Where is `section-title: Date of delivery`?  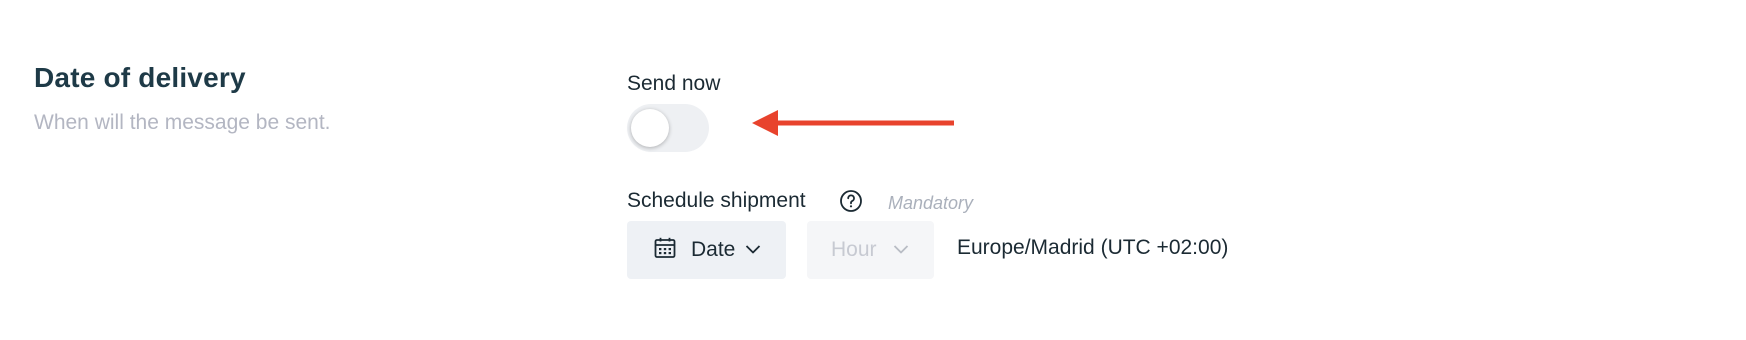 section-title: Date of delivery is located at coordinates (140, 77).